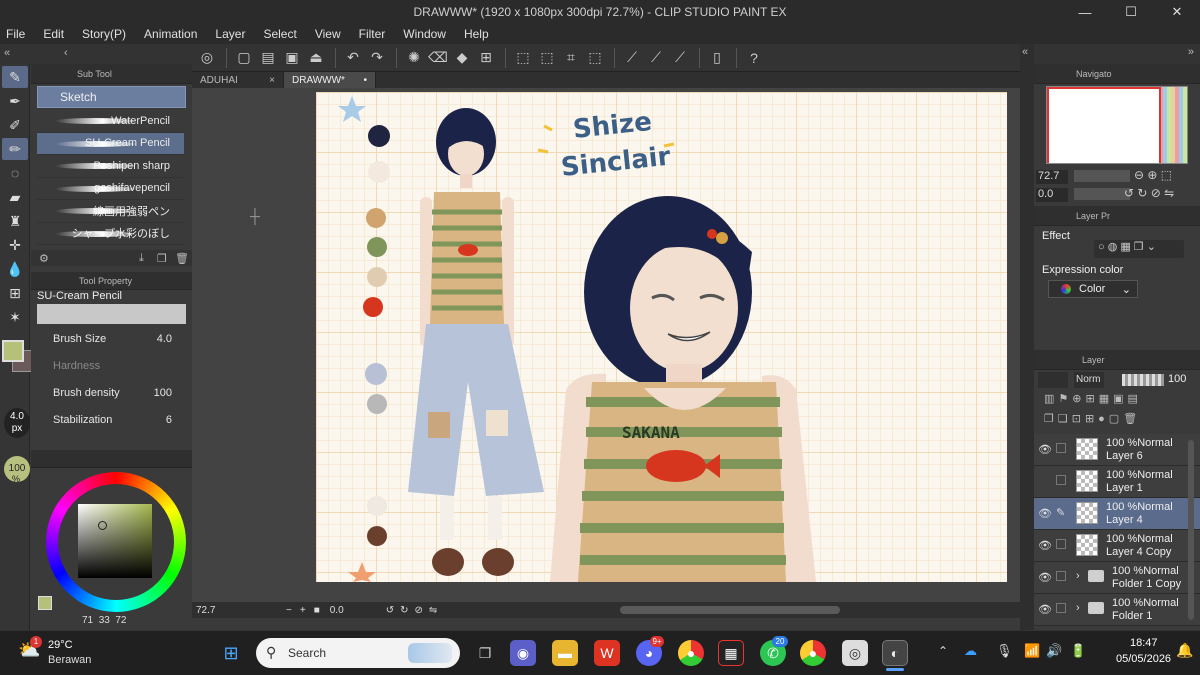 Image resolution: width=1200 pixels, height=675 pixels. I want to click on navigator-angle: 0.0, so click(1052, 195).